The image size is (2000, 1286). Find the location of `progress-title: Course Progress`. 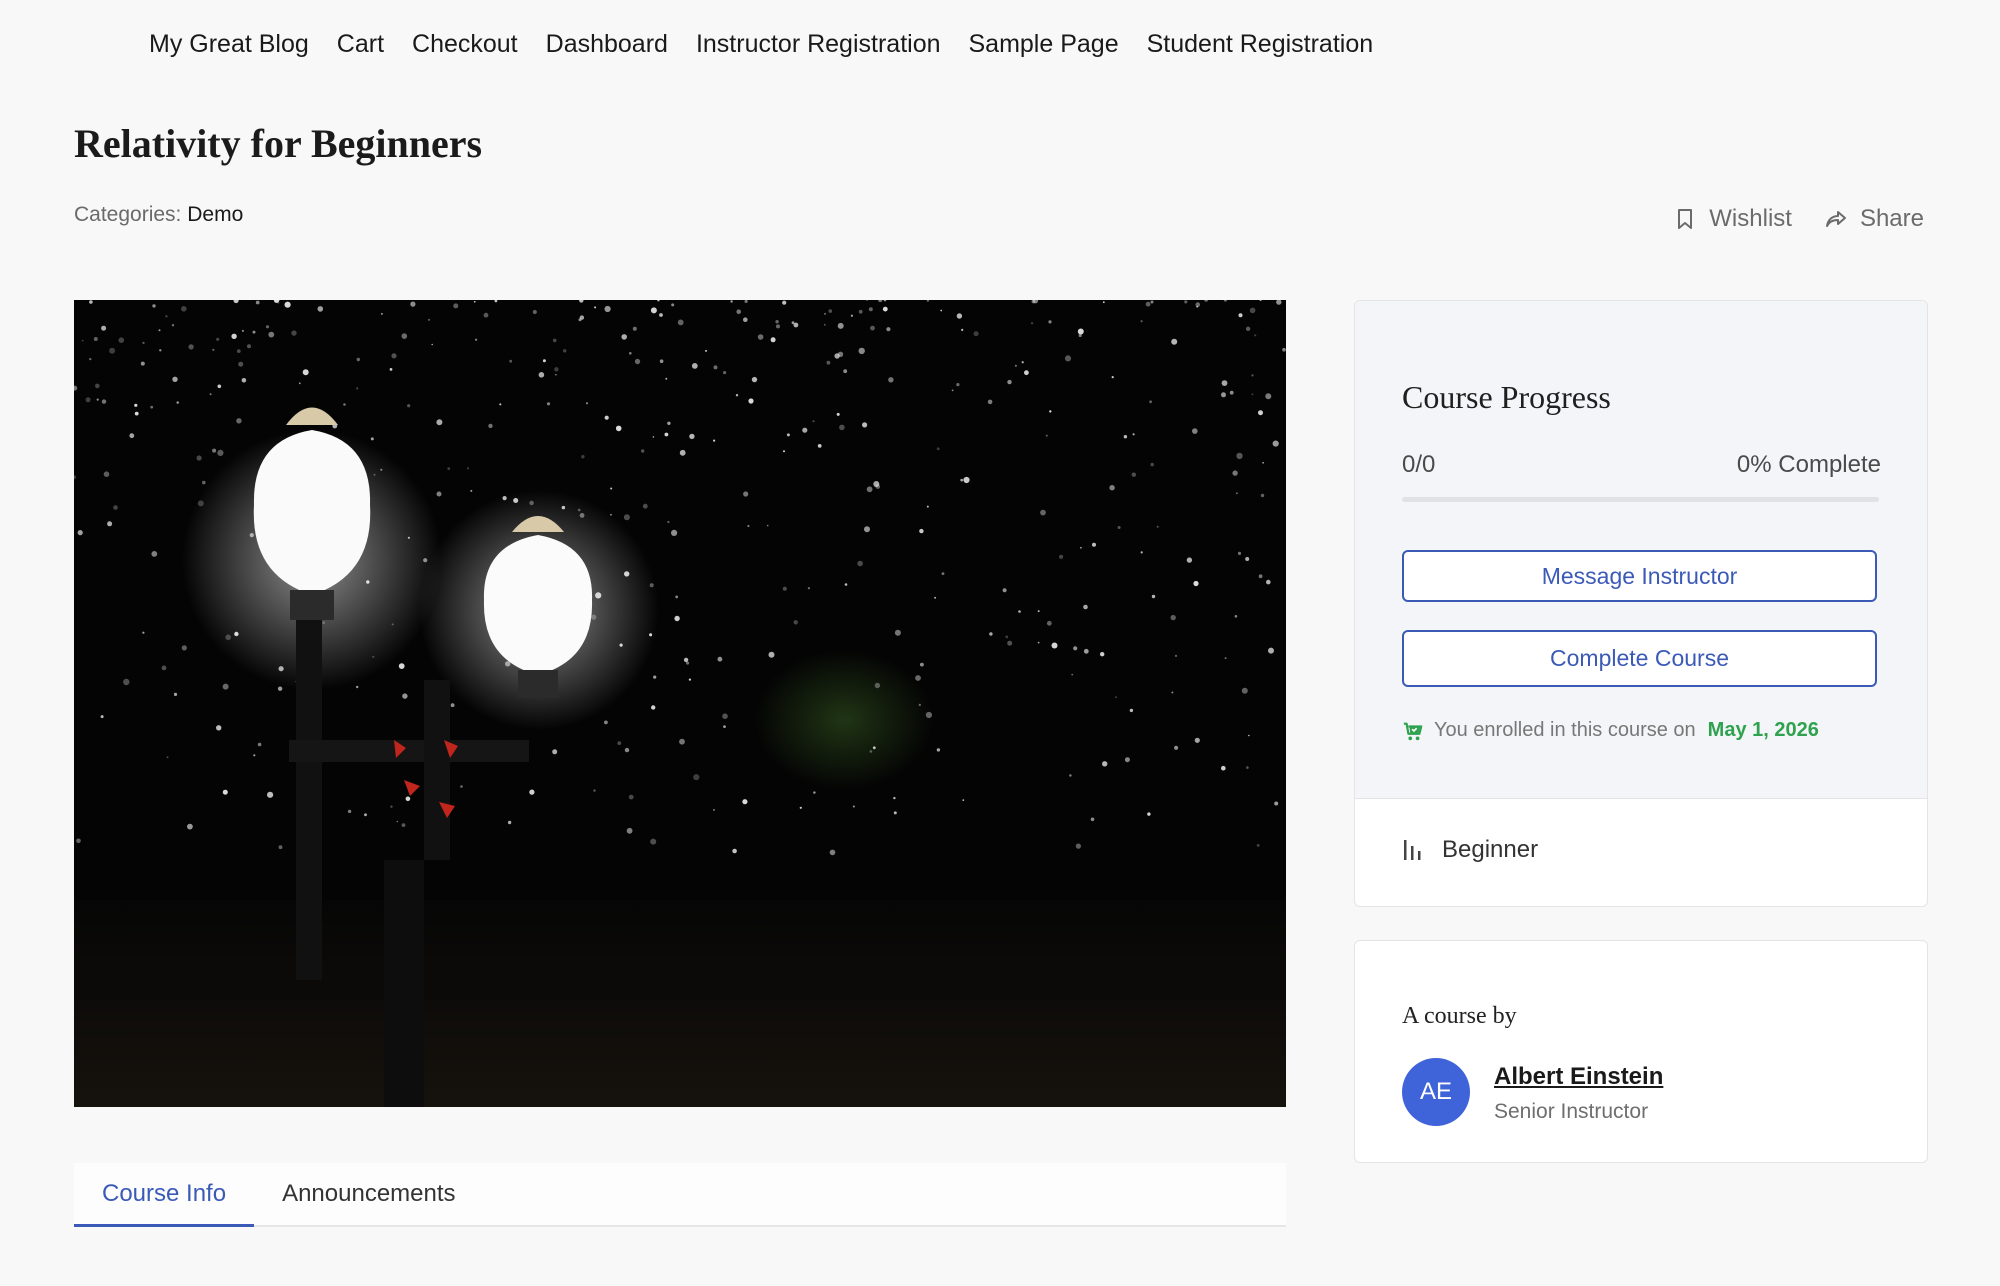

progress-title: Course Progress is located at coordinates (1506, 397).